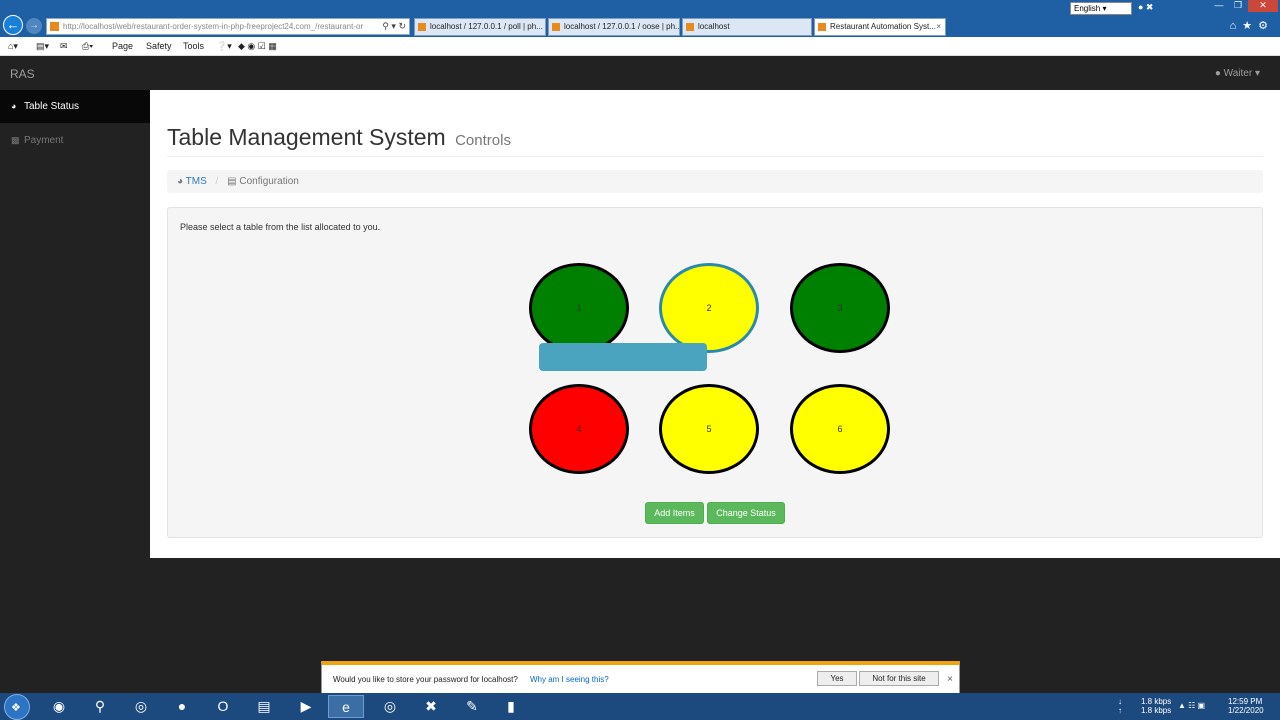  What do you see at coordinates (840, 429) in the screenshot?
I see `table-6: 6` at bounding box center [840, 429].